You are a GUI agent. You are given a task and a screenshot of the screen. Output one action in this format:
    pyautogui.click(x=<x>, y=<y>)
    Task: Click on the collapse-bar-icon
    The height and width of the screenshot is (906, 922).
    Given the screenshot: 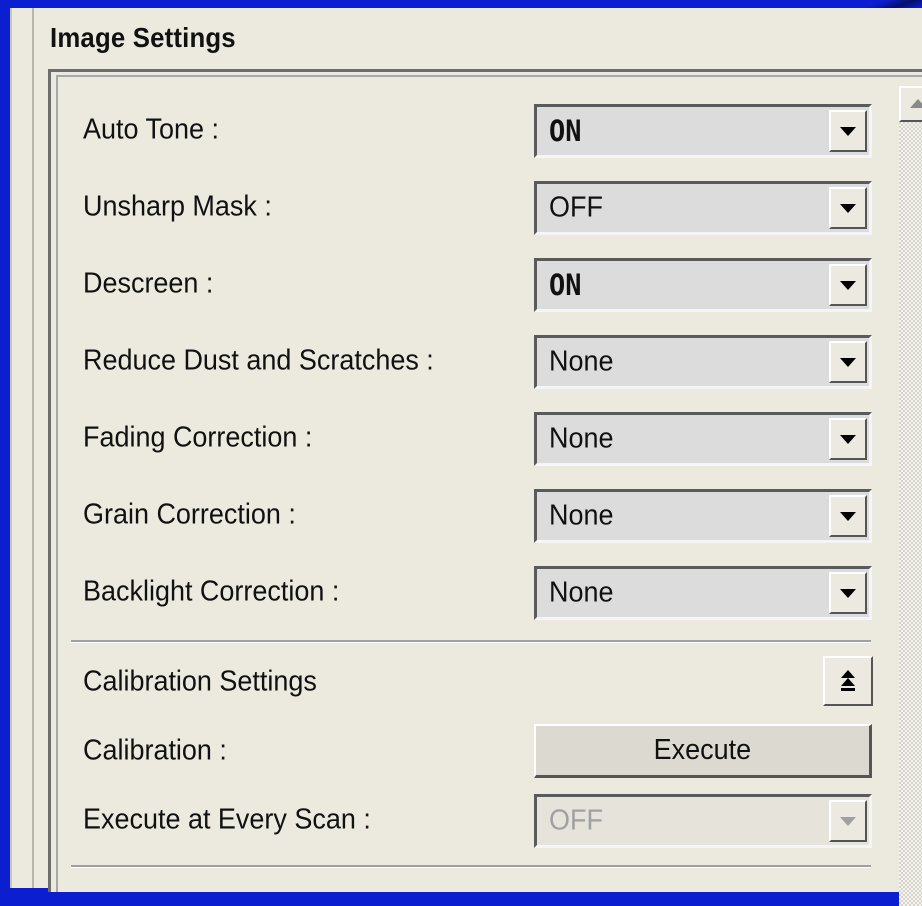 What is the action you would take?
    pyautogui.click(x=848, y=689)
    